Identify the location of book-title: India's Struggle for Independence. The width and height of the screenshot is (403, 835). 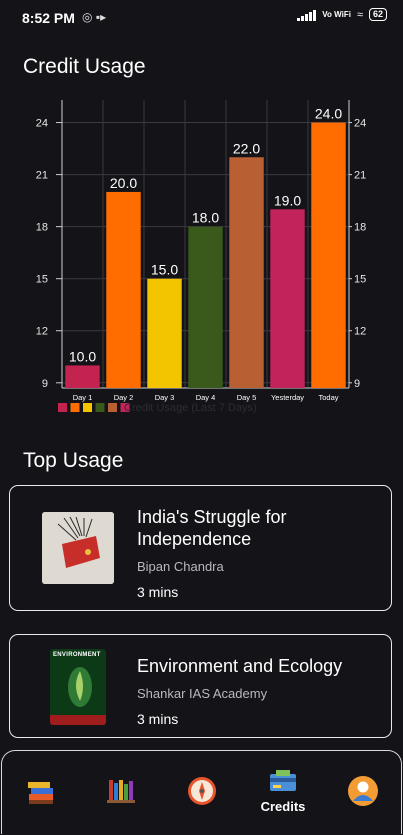
(212, 528).